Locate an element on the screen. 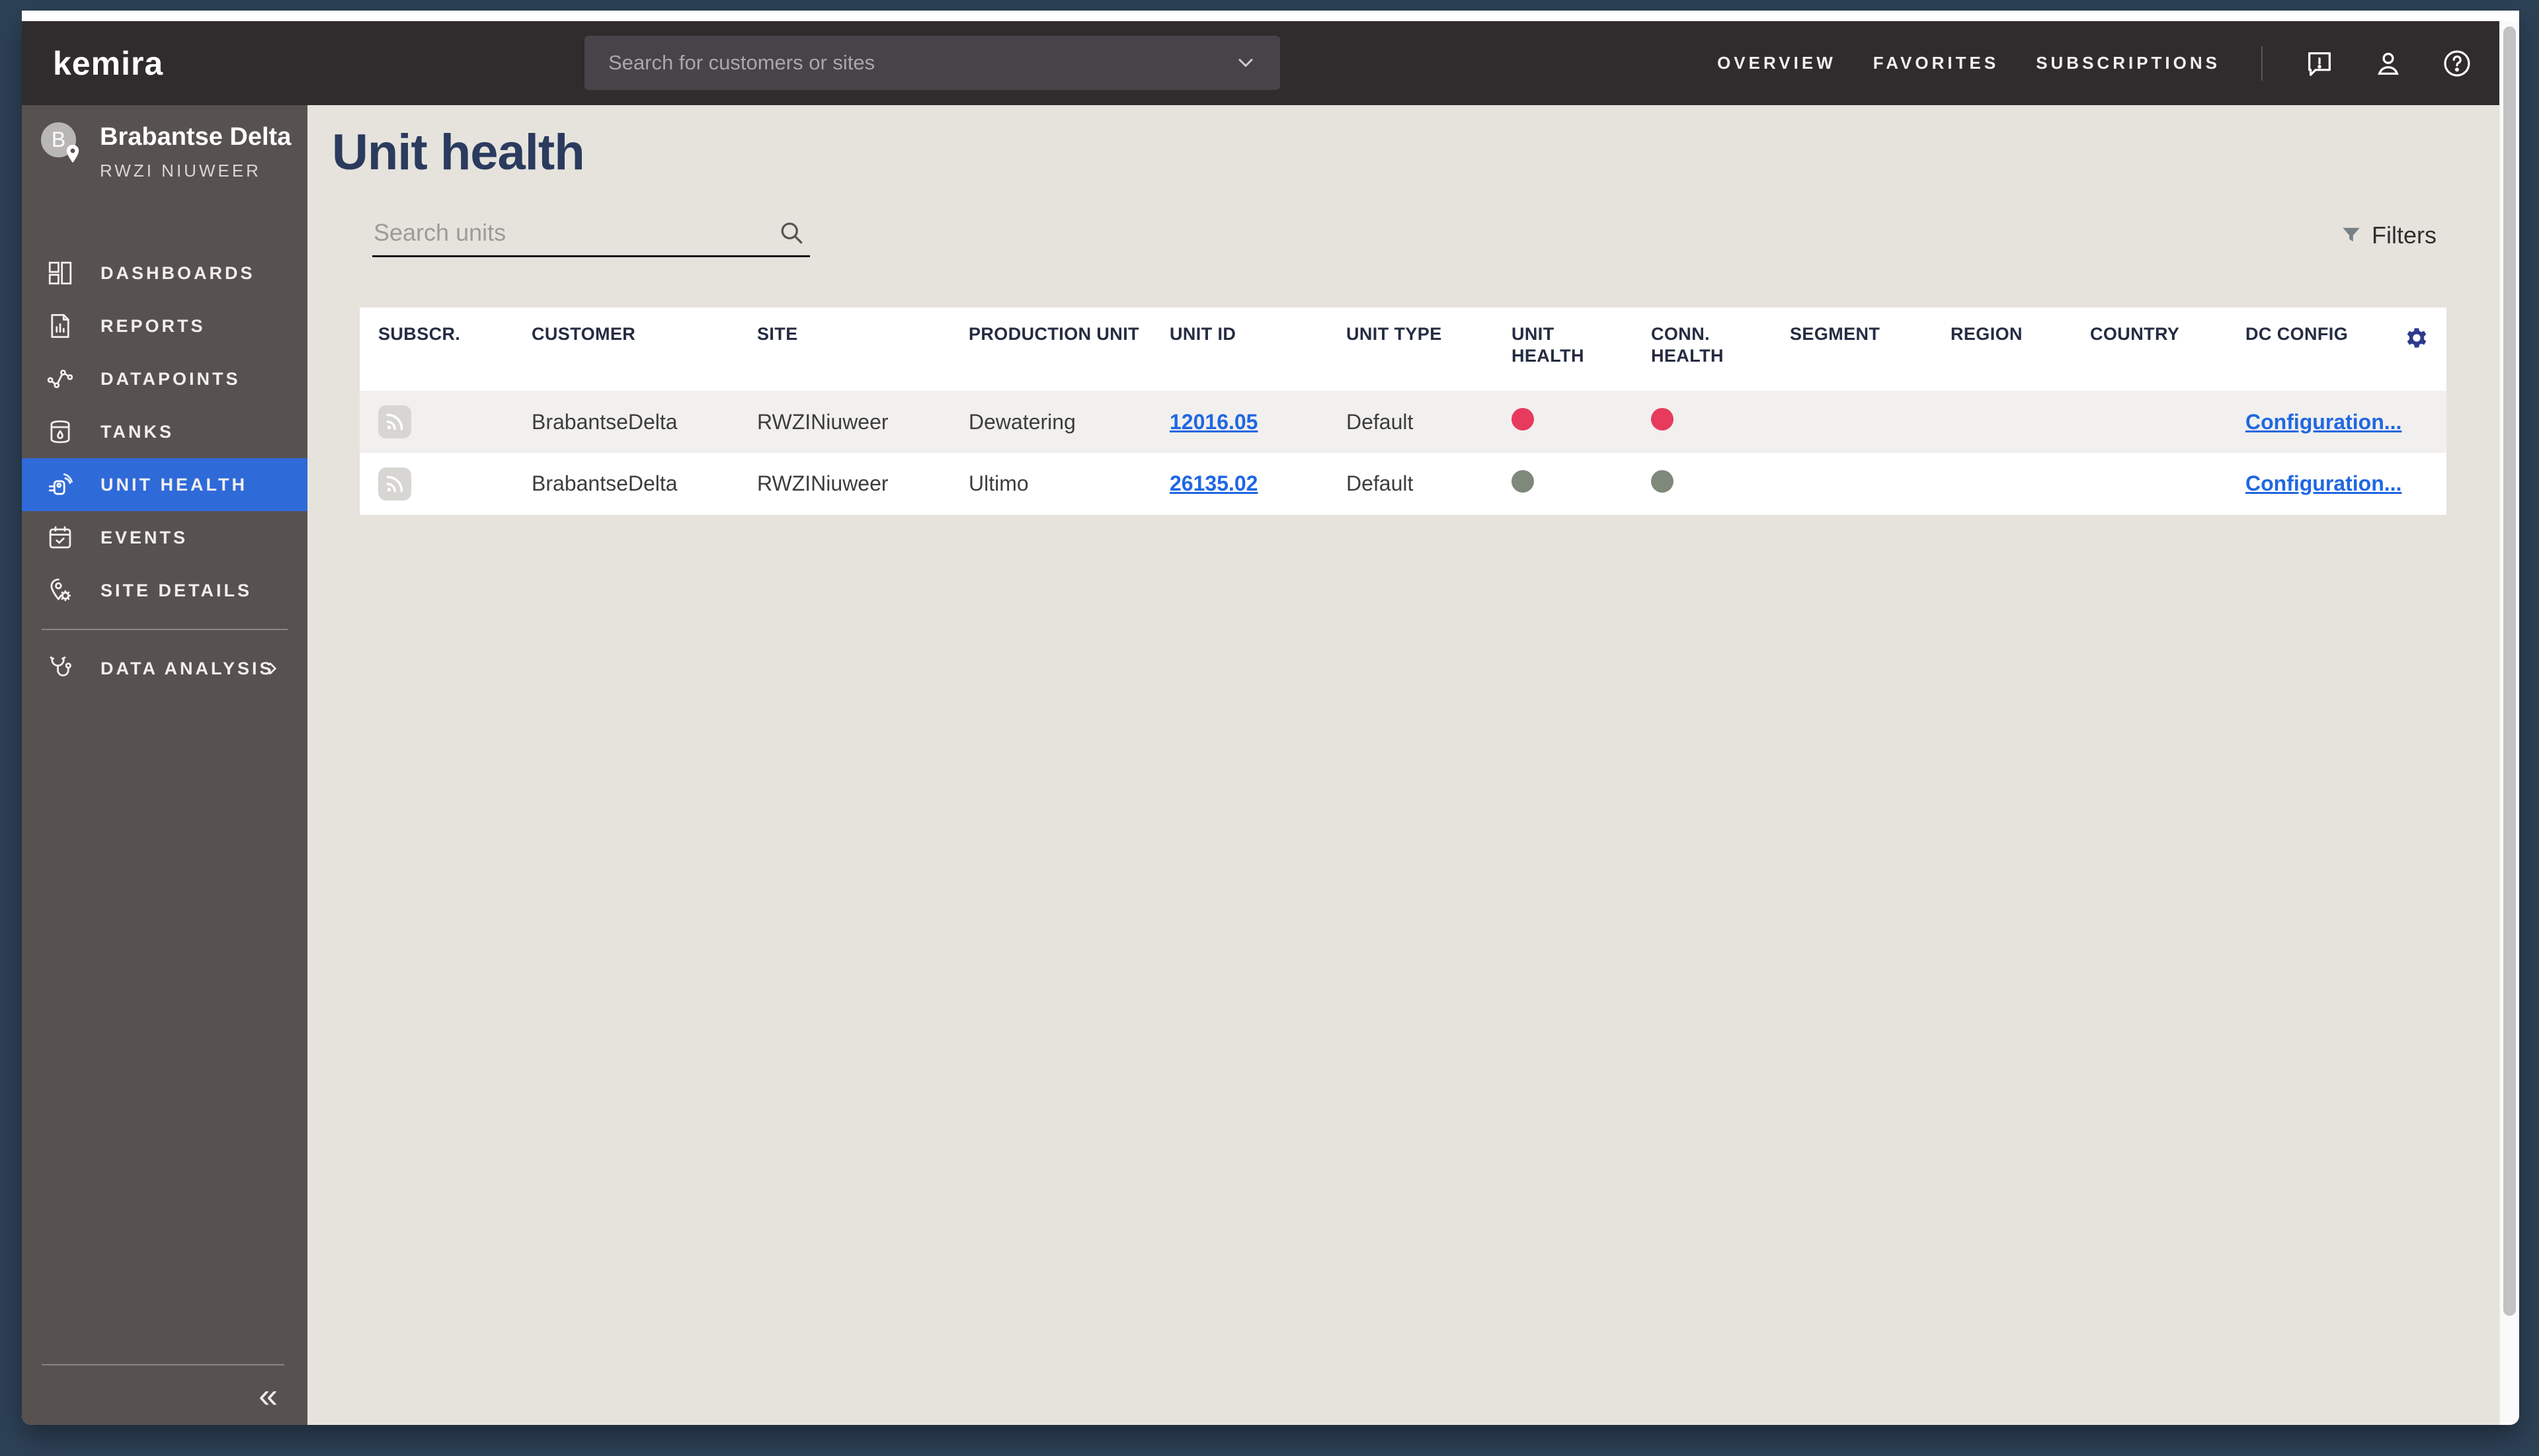  nav-favorites: FAVORITES is located at coordinates (1936, 63).